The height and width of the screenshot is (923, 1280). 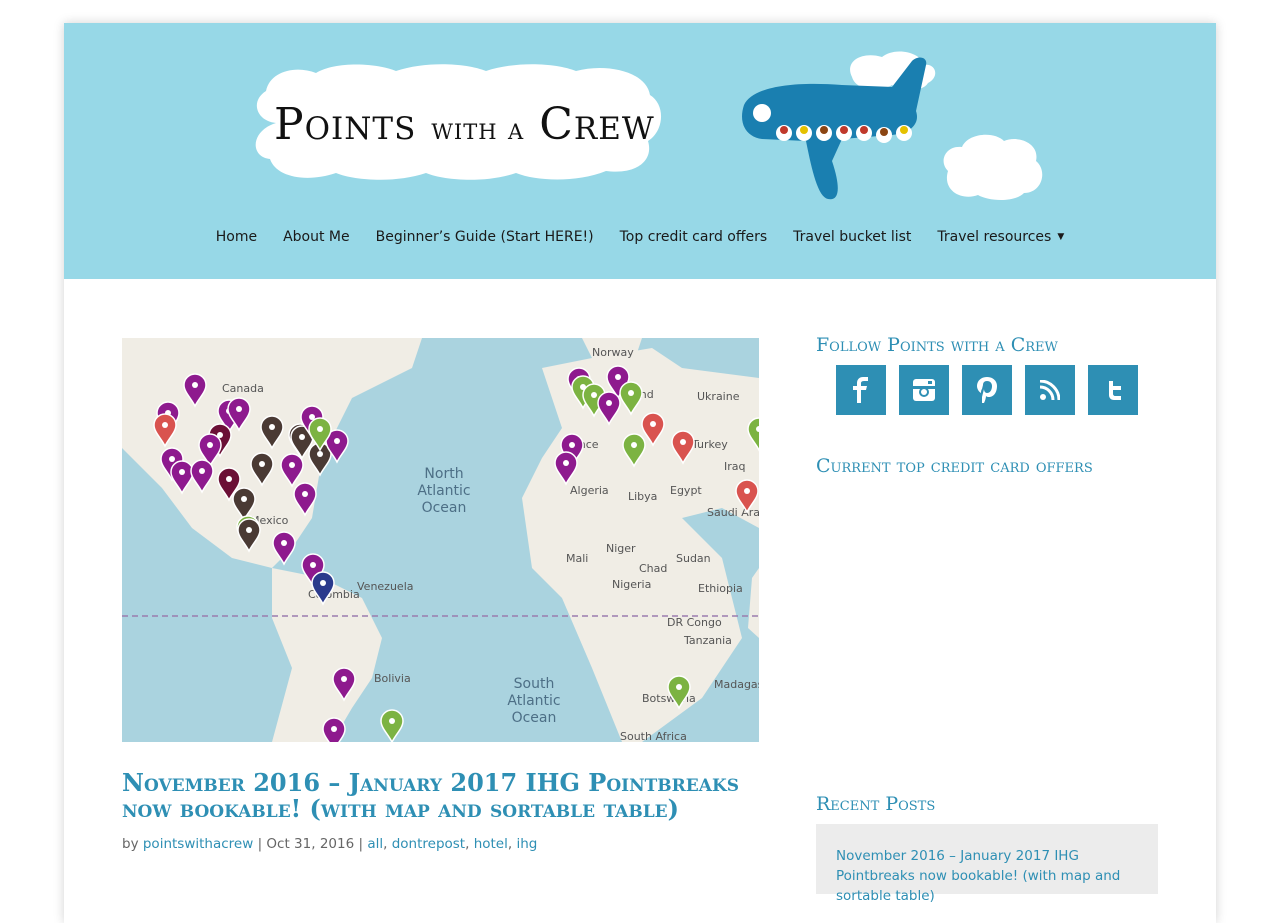 I want to click on map-label: DR Congo, so click(x=694, y=622).